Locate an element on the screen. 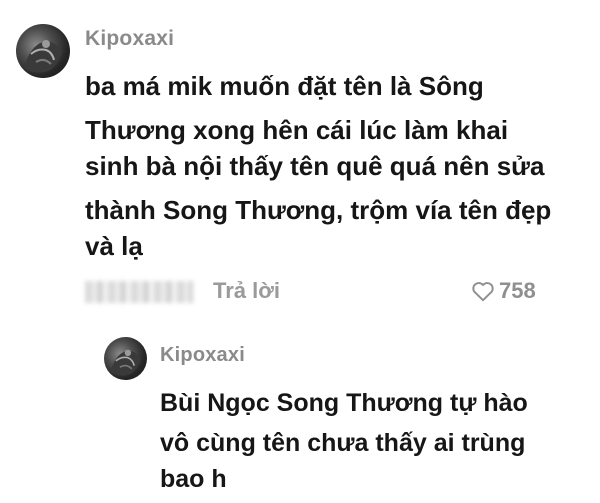 The image size is (600, 503). reply-avatar is located at coordinates (125, 358).